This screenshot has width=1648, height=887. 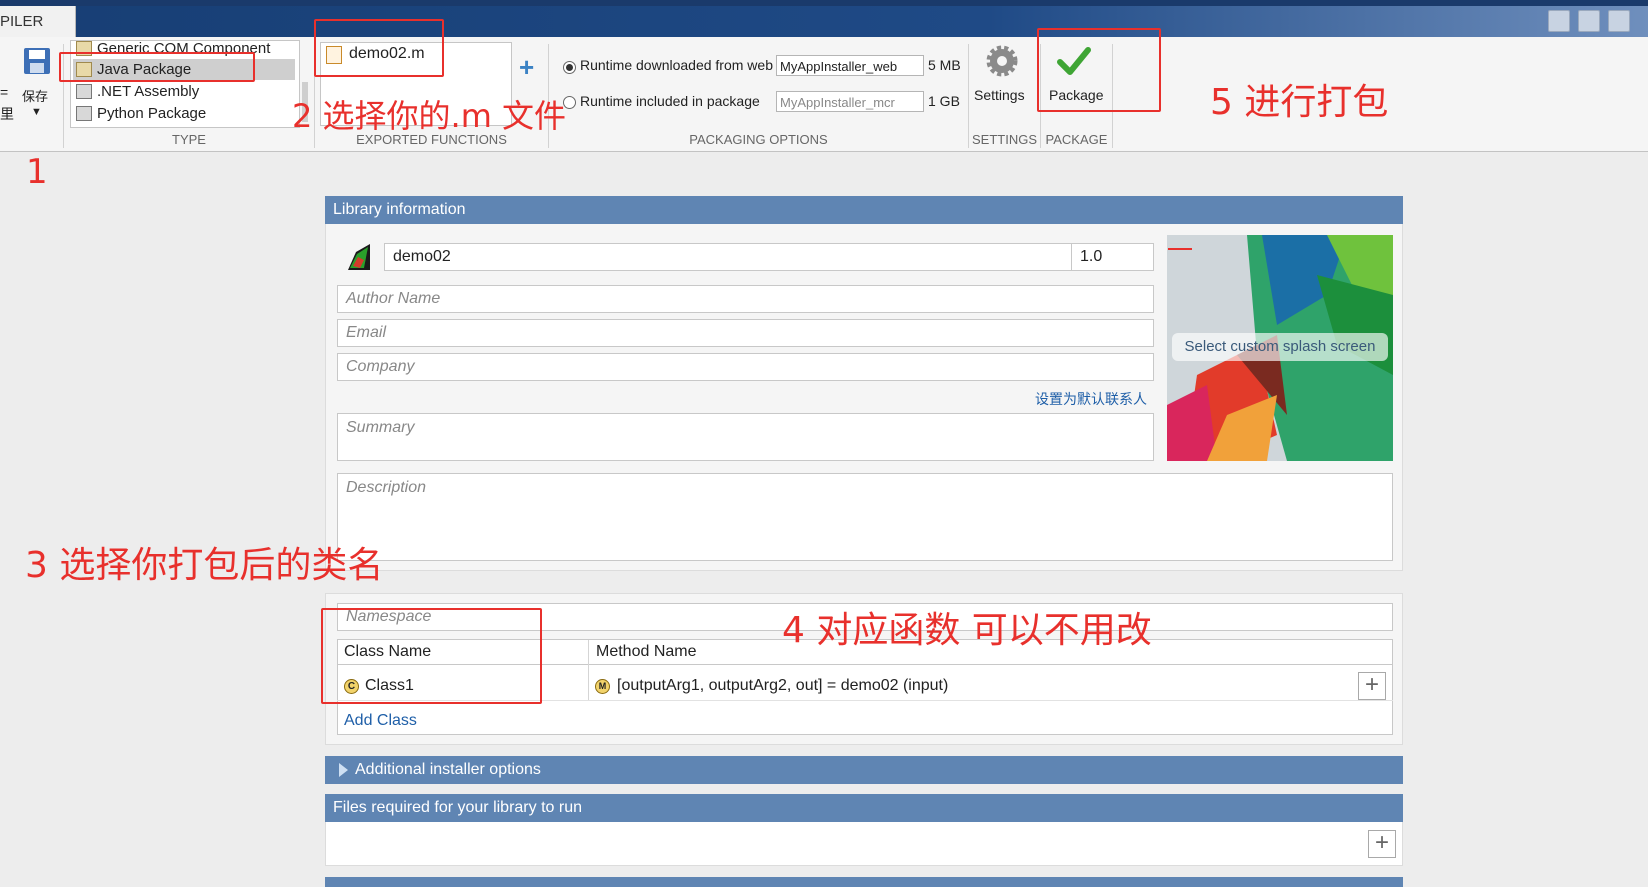 I want to click on files-required-header: Files required for your library to run, so click(x=864, y=808).